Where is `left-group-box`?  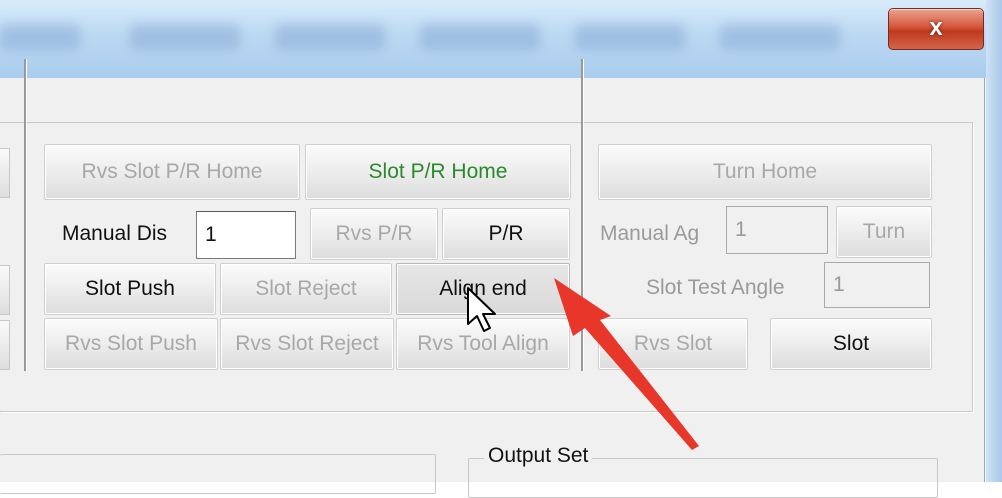
left-group-box is located at coordinates (218, 474).